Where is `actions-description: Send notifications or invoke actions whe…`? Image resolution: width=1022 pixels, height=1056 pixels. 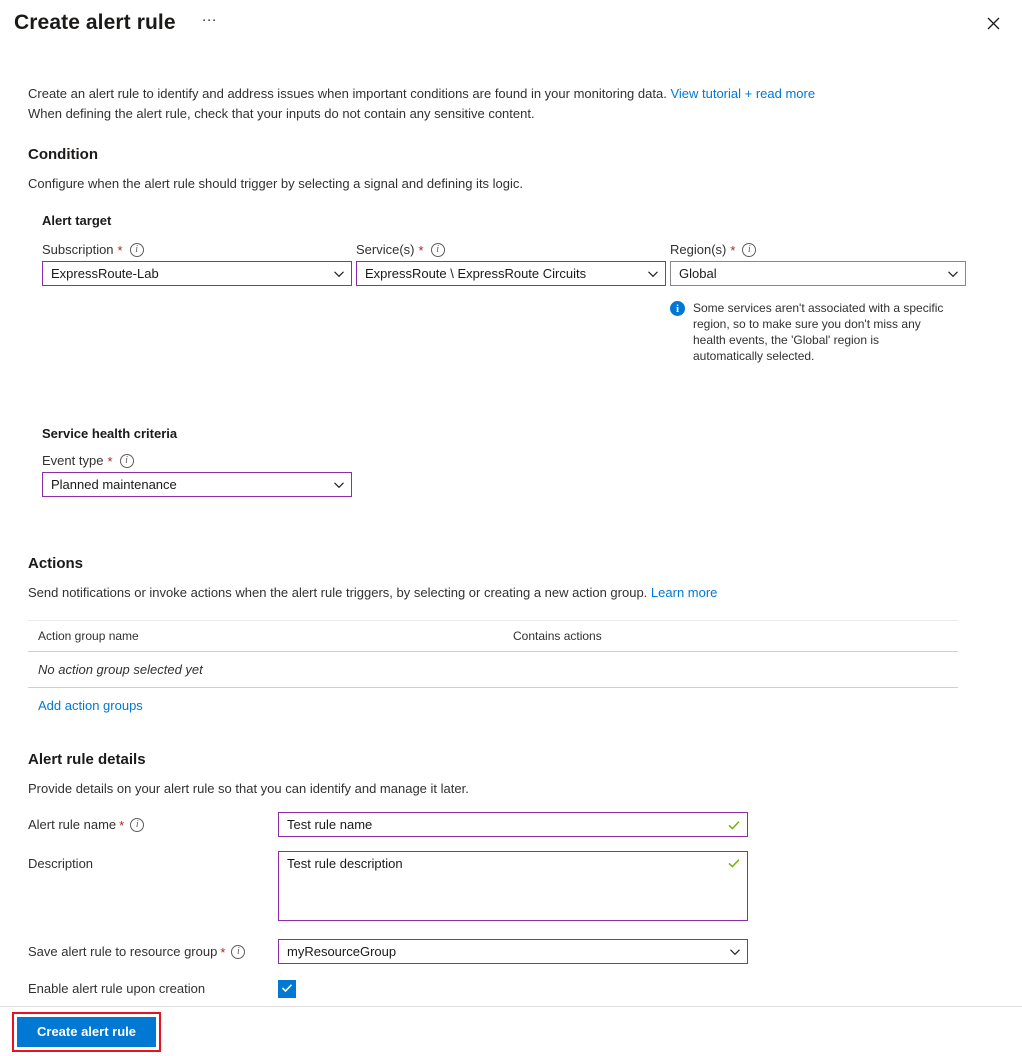
actions-description: Send notifications or invoke actions whe… is located at coordinates (338, 592).